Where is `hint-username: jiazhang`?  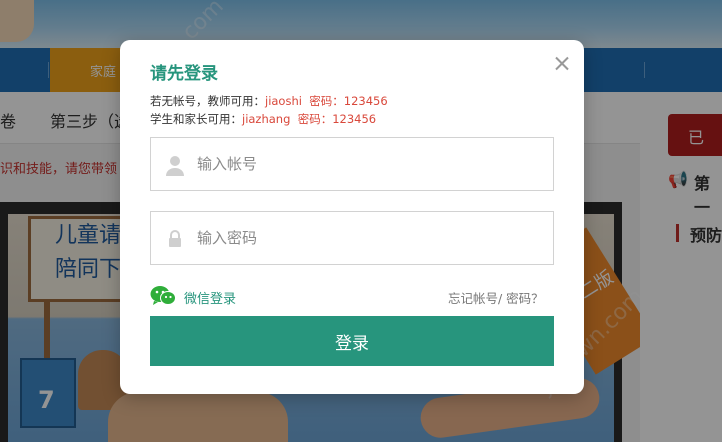
hint-username: jiazhang is located at coordinates (266, 119).